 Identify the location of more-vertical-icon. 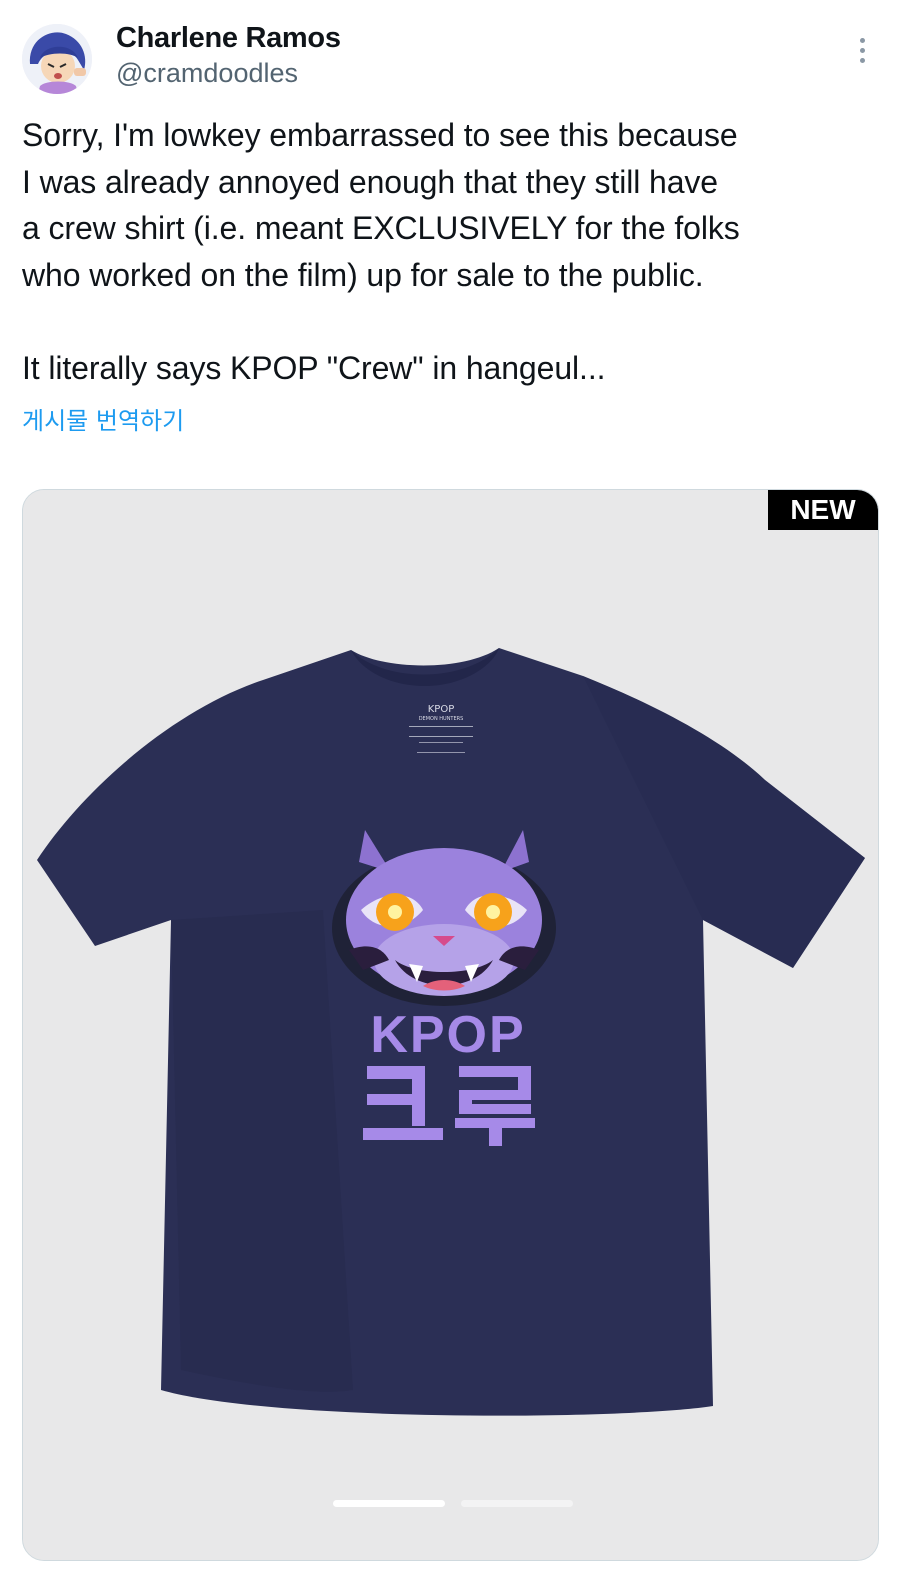
(862, 53).